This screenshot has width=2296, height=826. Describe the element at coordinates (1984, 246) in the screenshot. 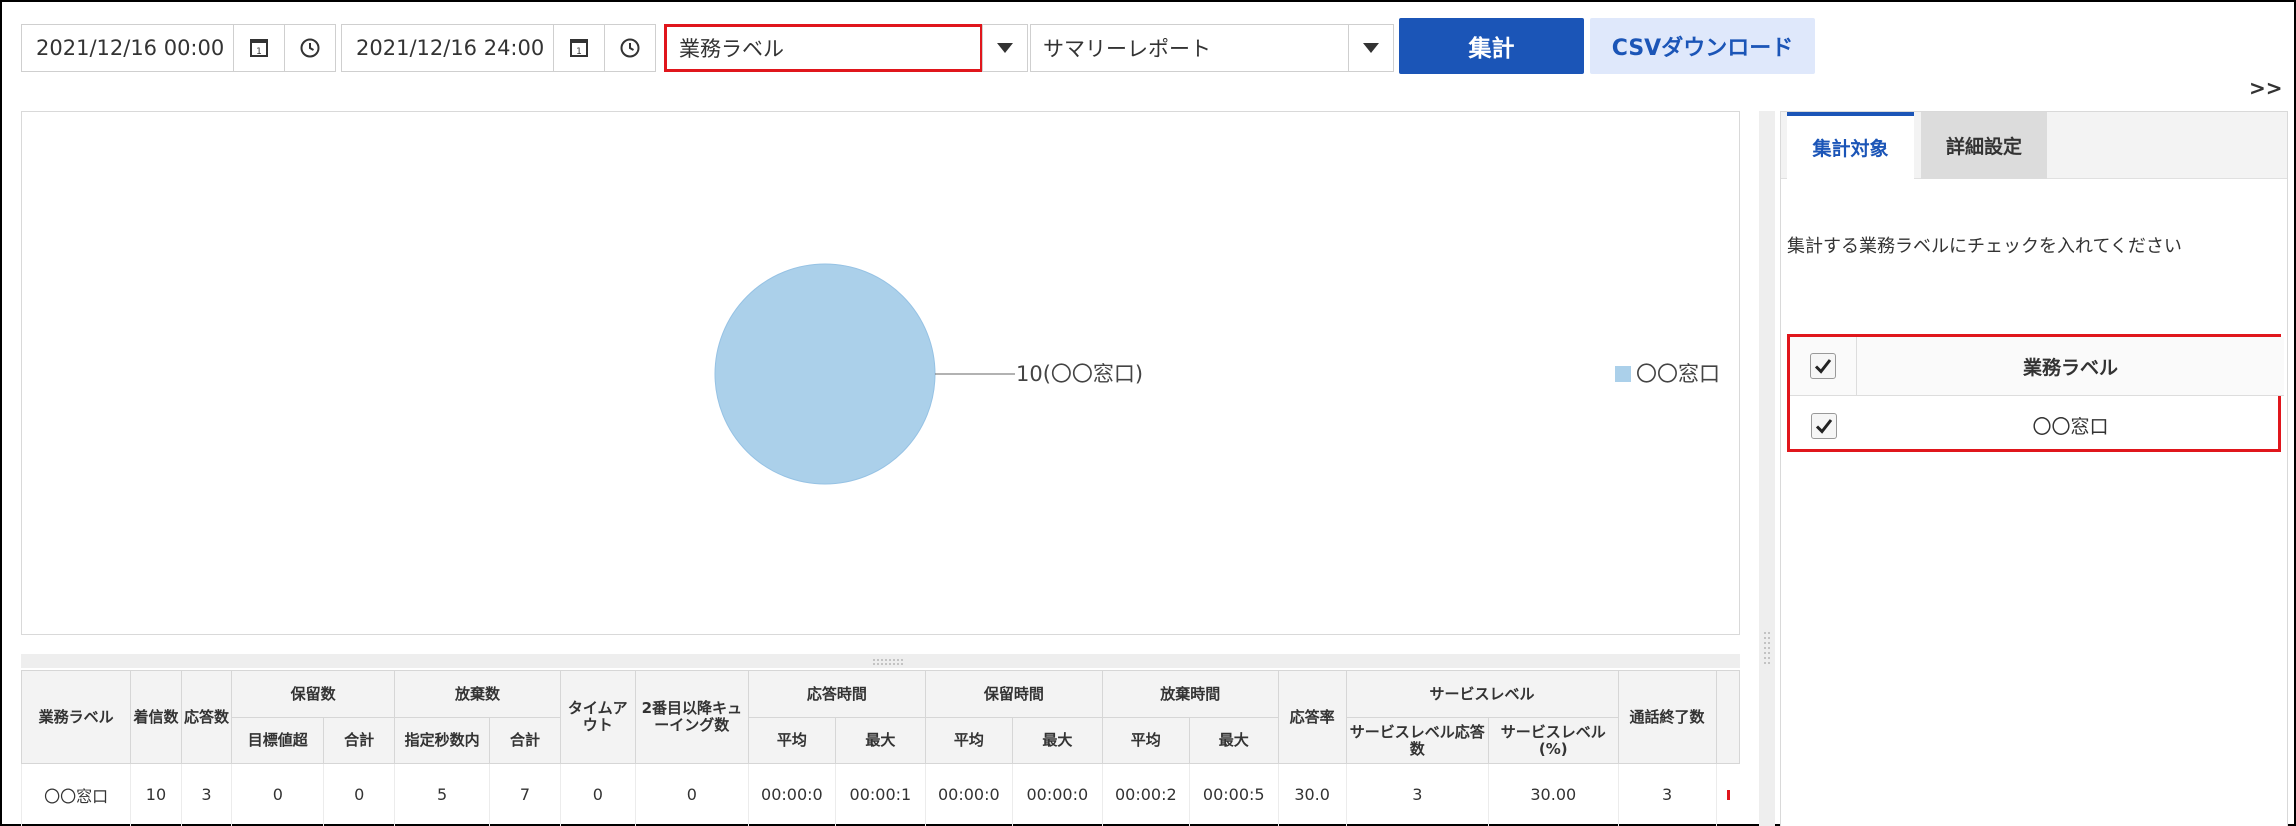

I see `instruction-text: 集計する業務ラベルにチェックを入れてください` at that location.